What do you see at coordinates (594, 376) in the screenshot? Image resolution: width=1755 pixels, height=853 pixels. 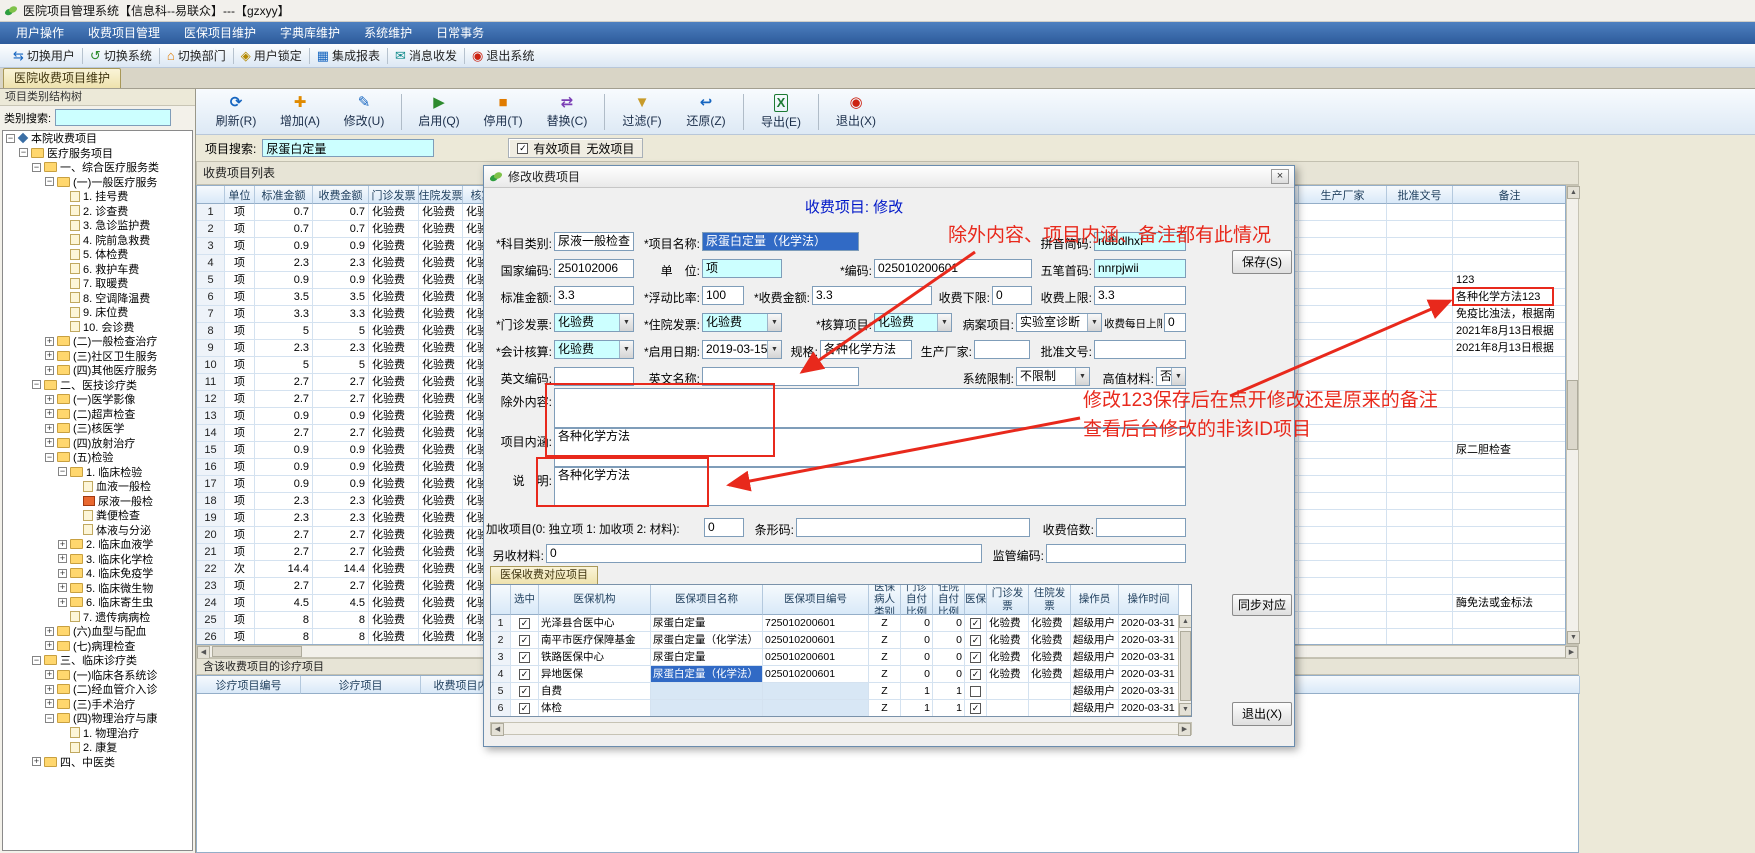 I see `en_code-field` at bounding box center [594, 376].